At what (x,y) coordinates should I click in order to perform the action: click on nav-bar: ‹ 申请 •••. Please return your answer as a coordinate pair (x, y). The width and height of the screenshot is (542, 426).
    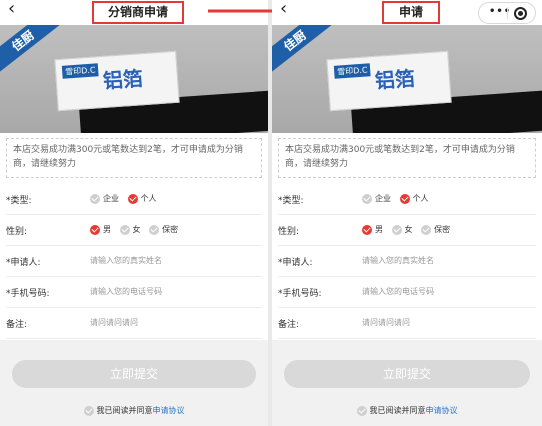
    Looking at the image, I should click on (407, 12).